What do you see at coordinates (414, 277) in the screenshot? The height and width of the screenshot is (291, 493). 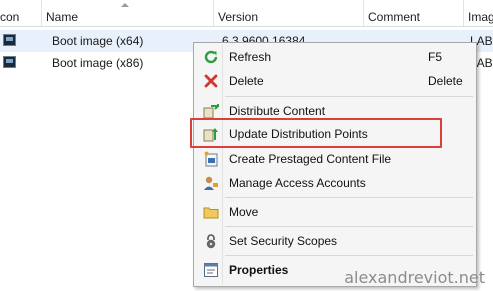 I see `watermark: alexandreviot.net` at bounding box center [414, 277].